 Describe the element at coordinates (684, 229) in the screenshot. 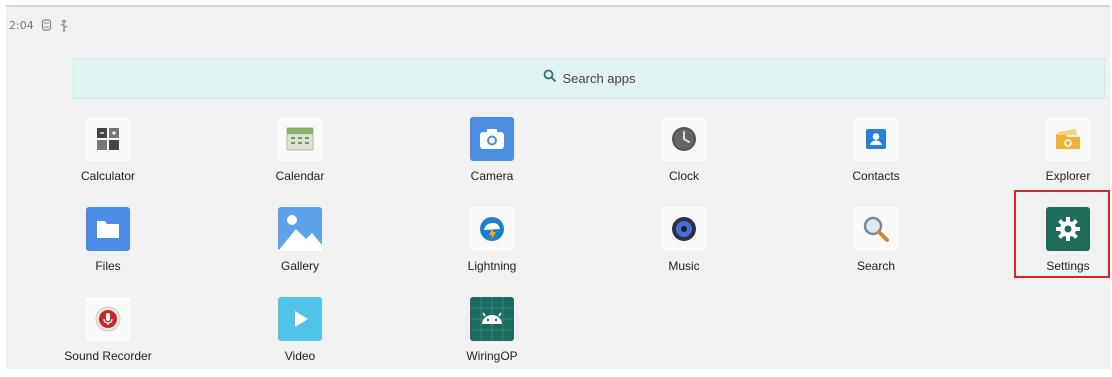

I see `music-icon` at that location.